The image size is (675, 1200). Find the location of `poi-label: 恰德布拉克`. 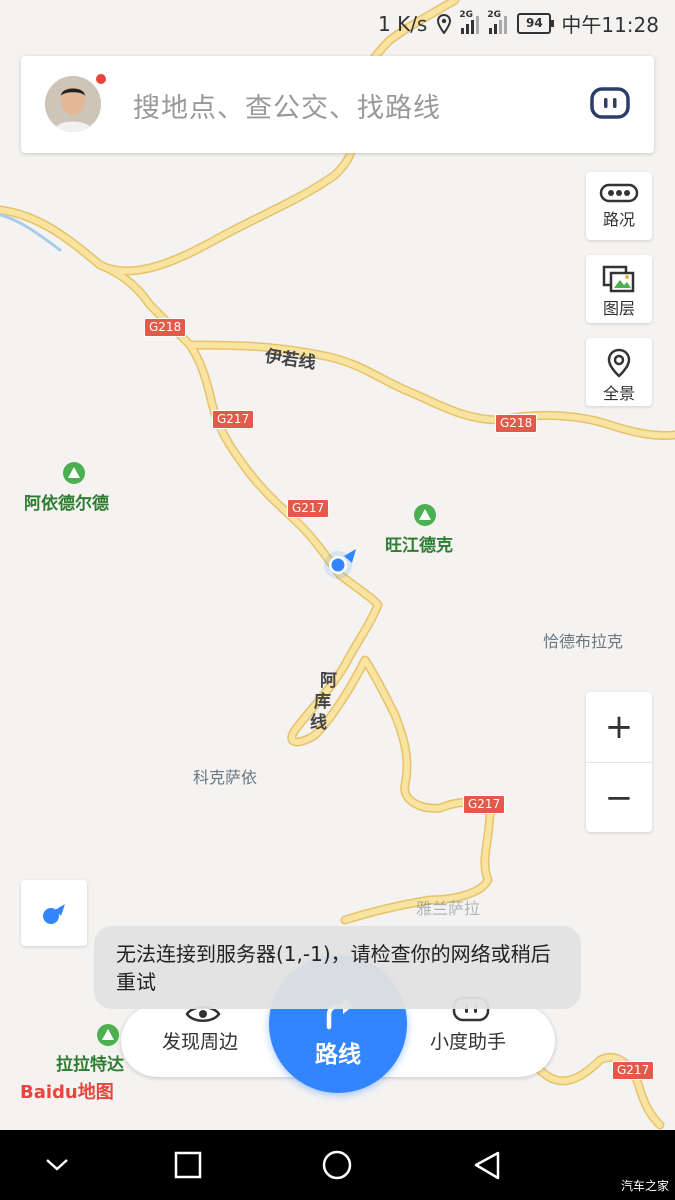

poi-label: 恰德布拉克 is located at coordinates (583, 640).